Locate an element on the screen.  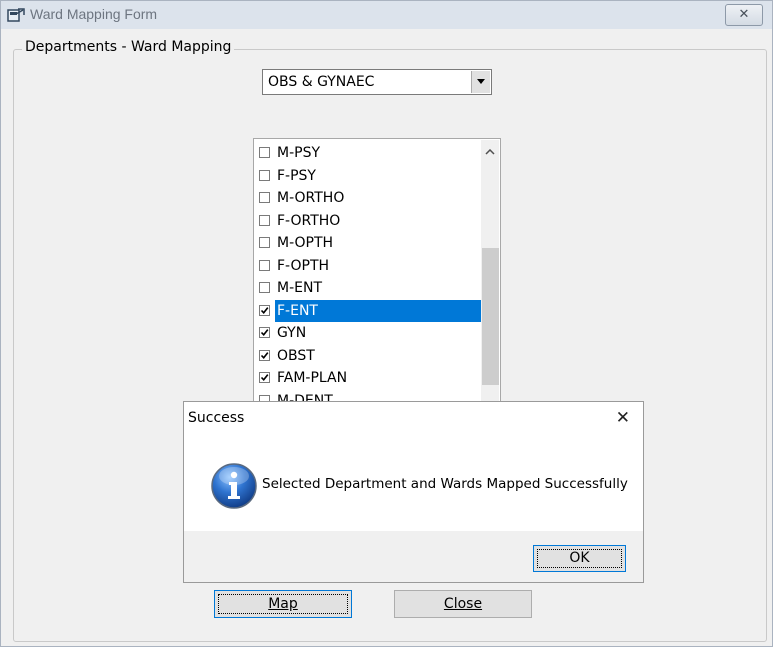
chevron-down-icon is located at coordinates (481, 81).